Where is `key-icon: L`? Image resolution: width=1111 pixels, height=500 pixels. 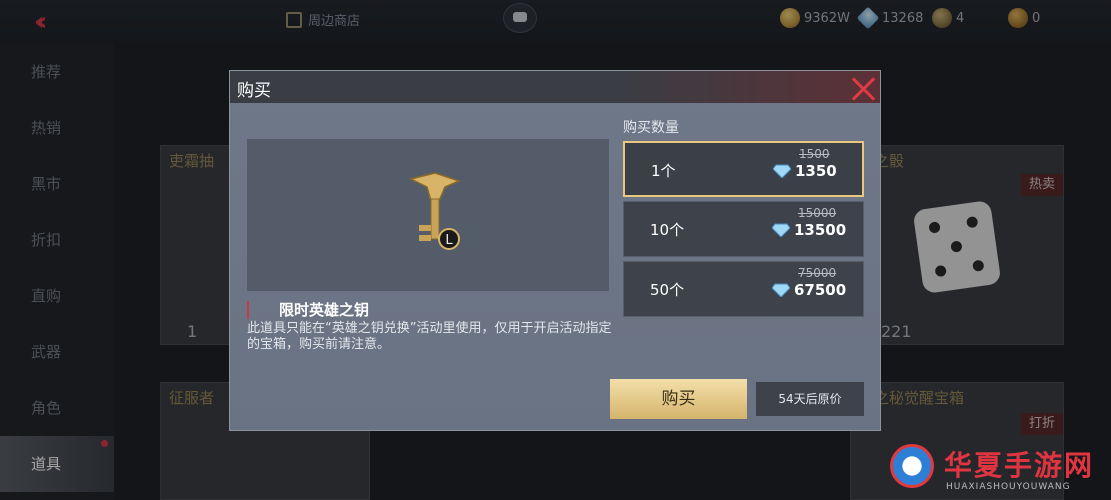 key-icon: L is located at coordinates (435, 211).